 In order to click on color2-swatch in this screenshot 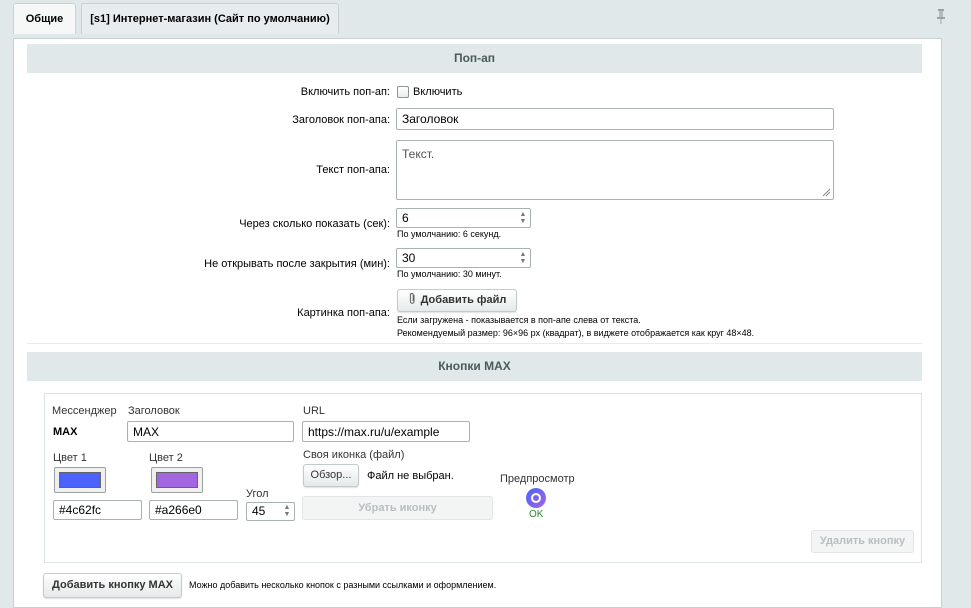, I will do `click(177, 480)`.